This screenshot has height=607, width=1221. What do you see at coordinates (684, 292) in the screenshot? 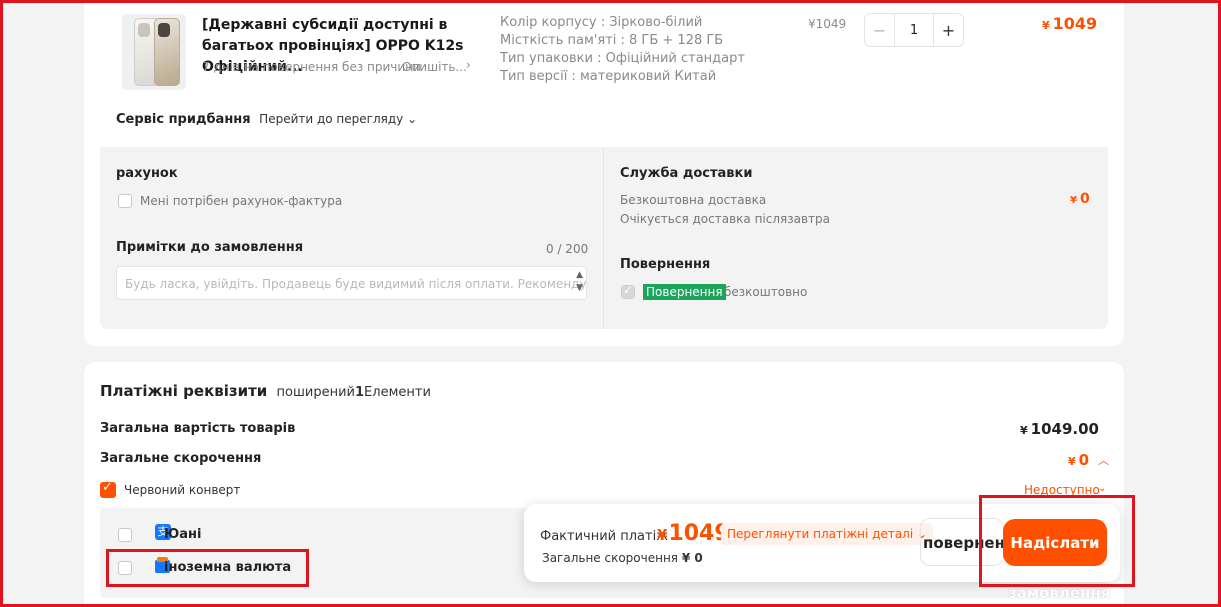
I see `returns-badge: Повернення` at bounding box center [684, 292].